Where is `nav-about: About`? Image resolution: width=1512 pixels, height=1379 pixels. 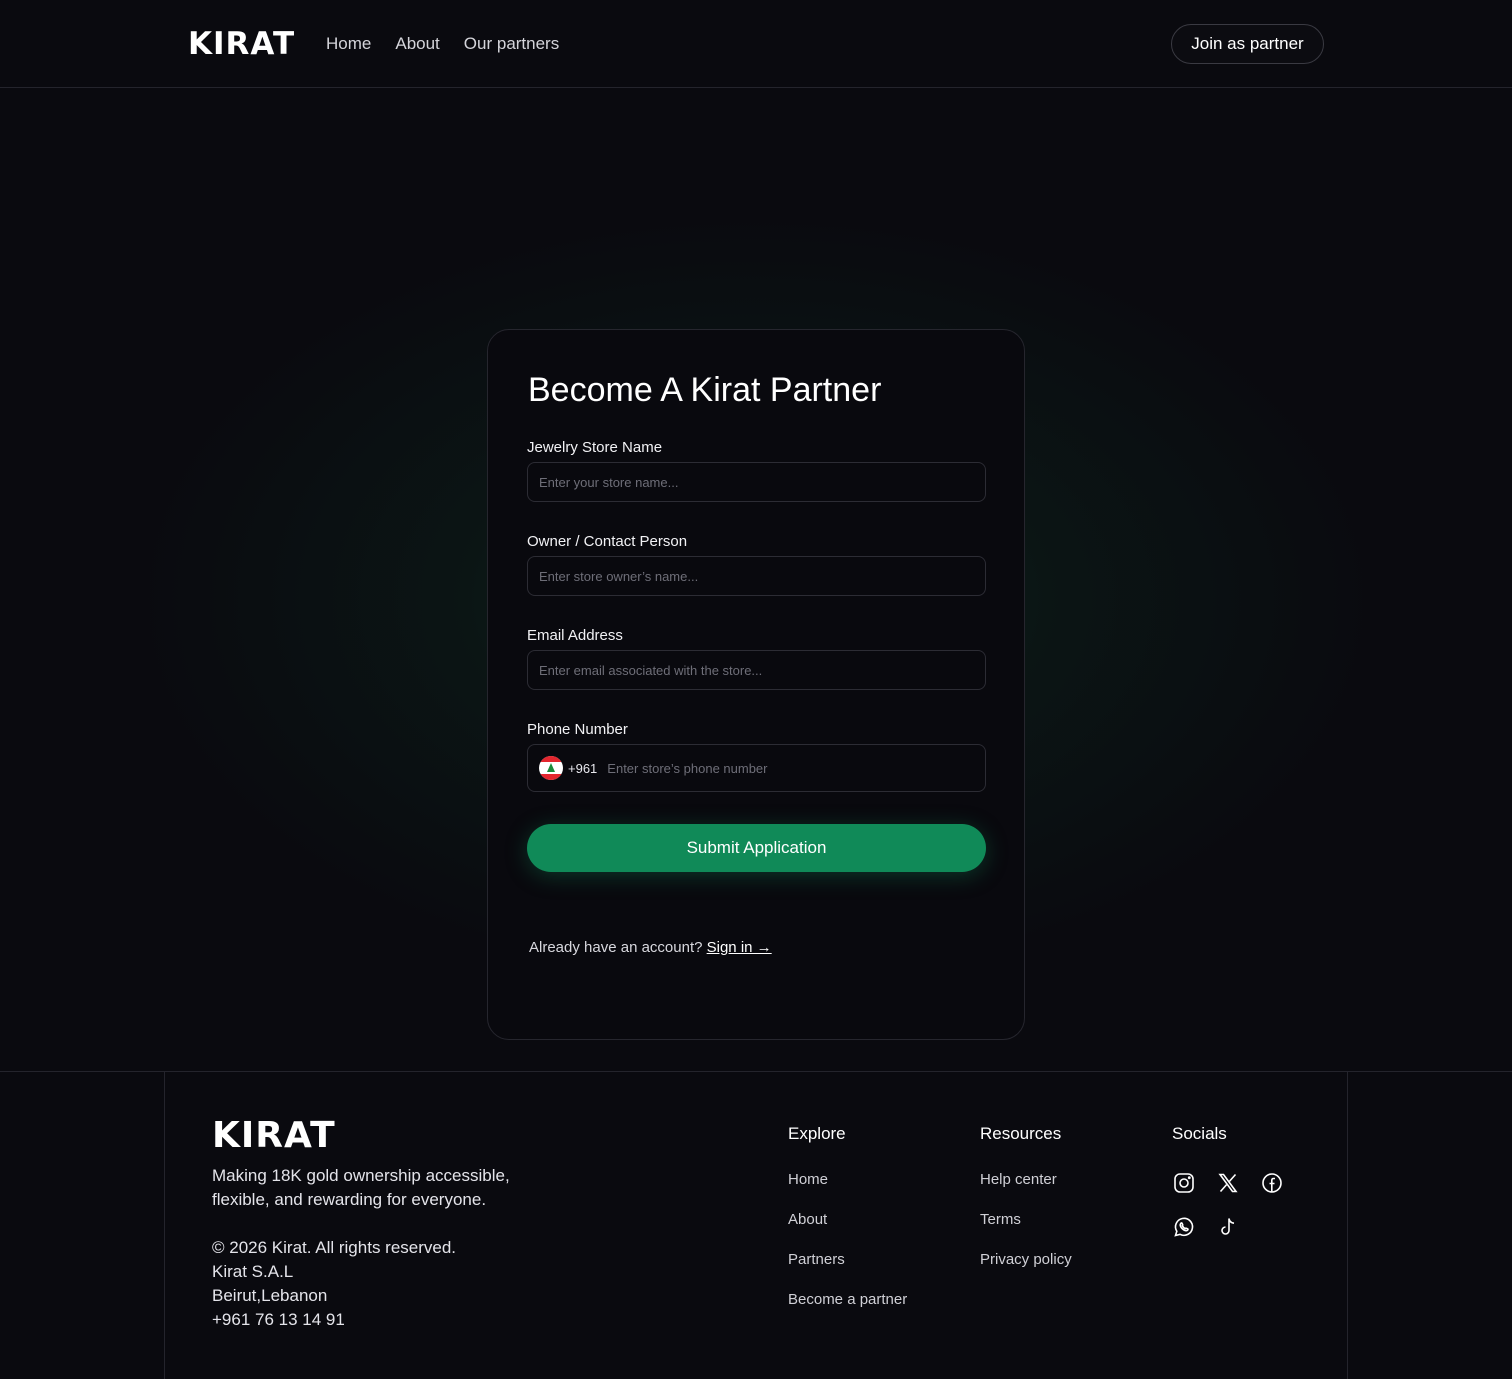 nav-about: About is located at coordinates (417, 44).